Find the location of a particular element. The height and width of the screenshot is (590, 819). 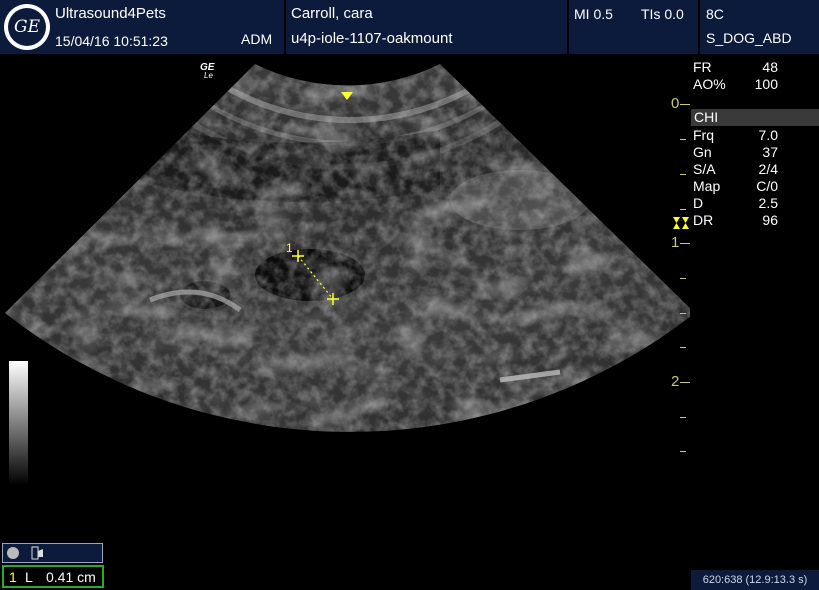

depth-label-1: 1 is located at coordinates (675, 242).